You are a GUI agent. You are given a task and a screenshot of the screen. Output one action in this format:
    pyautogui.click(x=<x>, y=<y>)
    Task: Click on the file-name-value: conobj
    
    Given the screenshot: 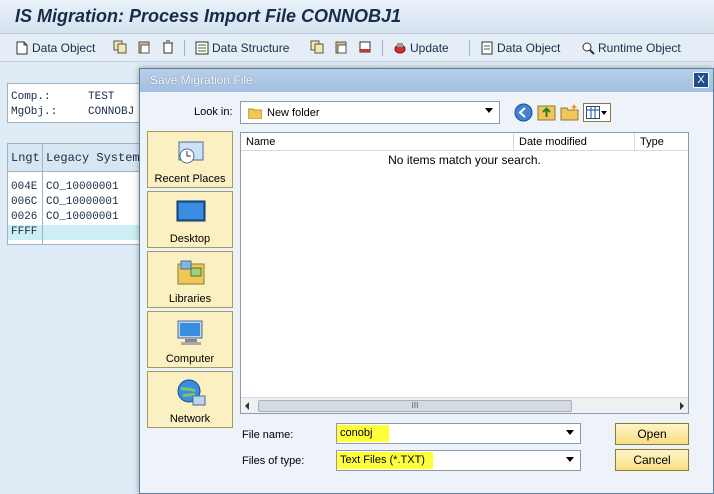 What is the action you would take?
    pyautogui.click(x=363, y=433)
    